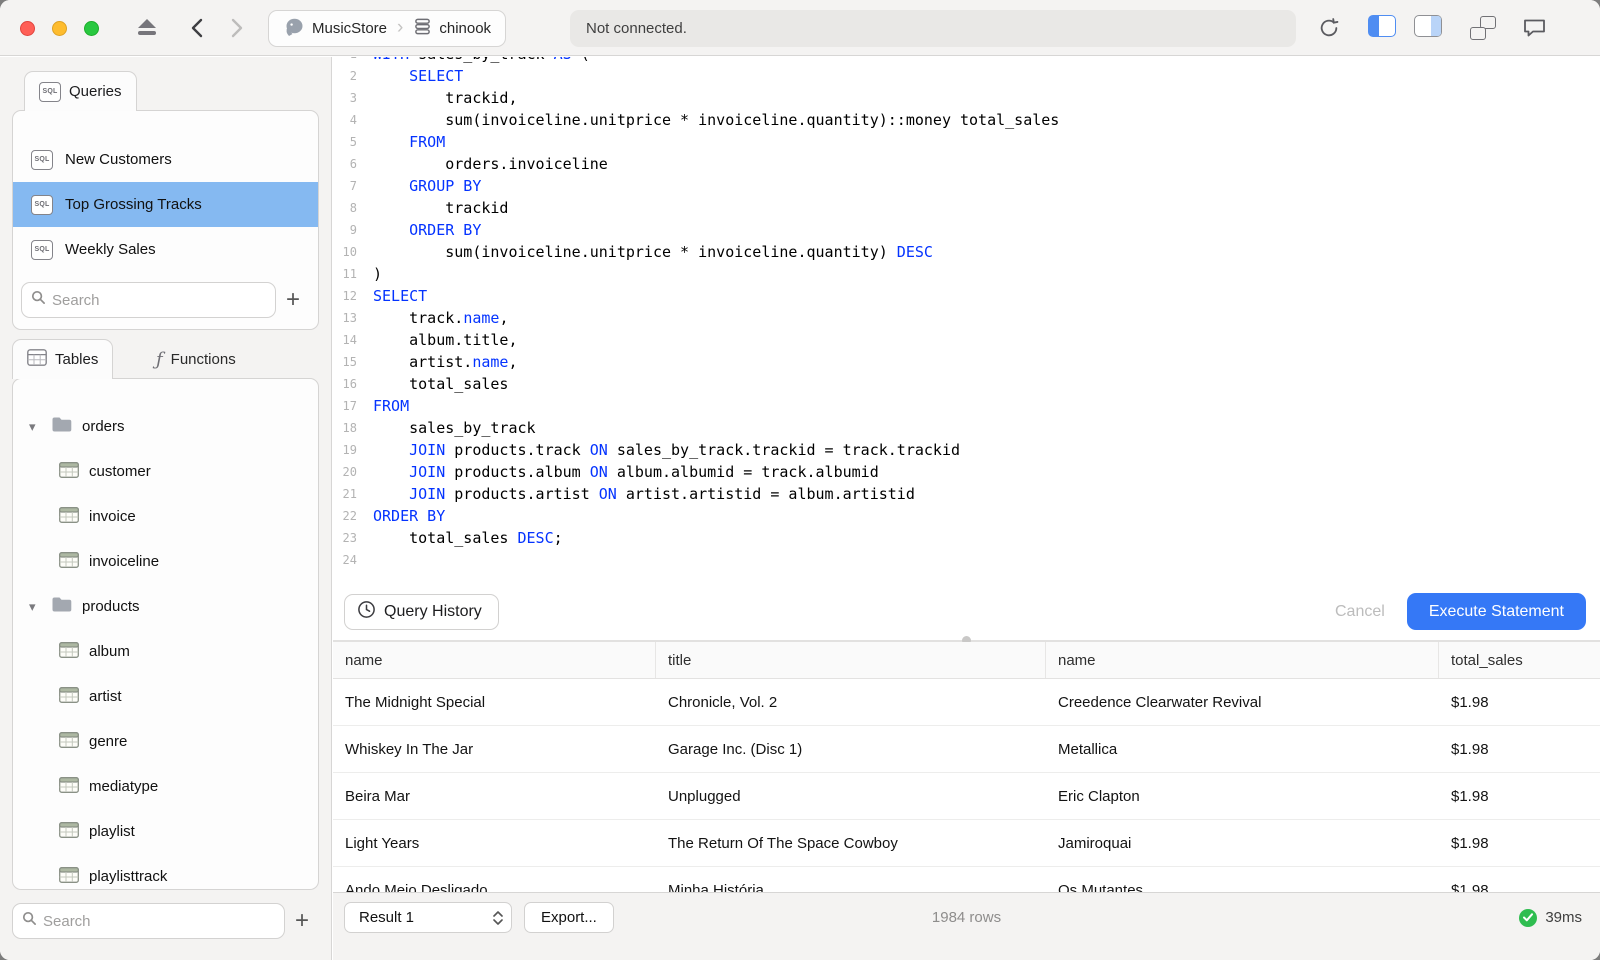  I want to click on table-tree-row: invoice, so click(165, 516).